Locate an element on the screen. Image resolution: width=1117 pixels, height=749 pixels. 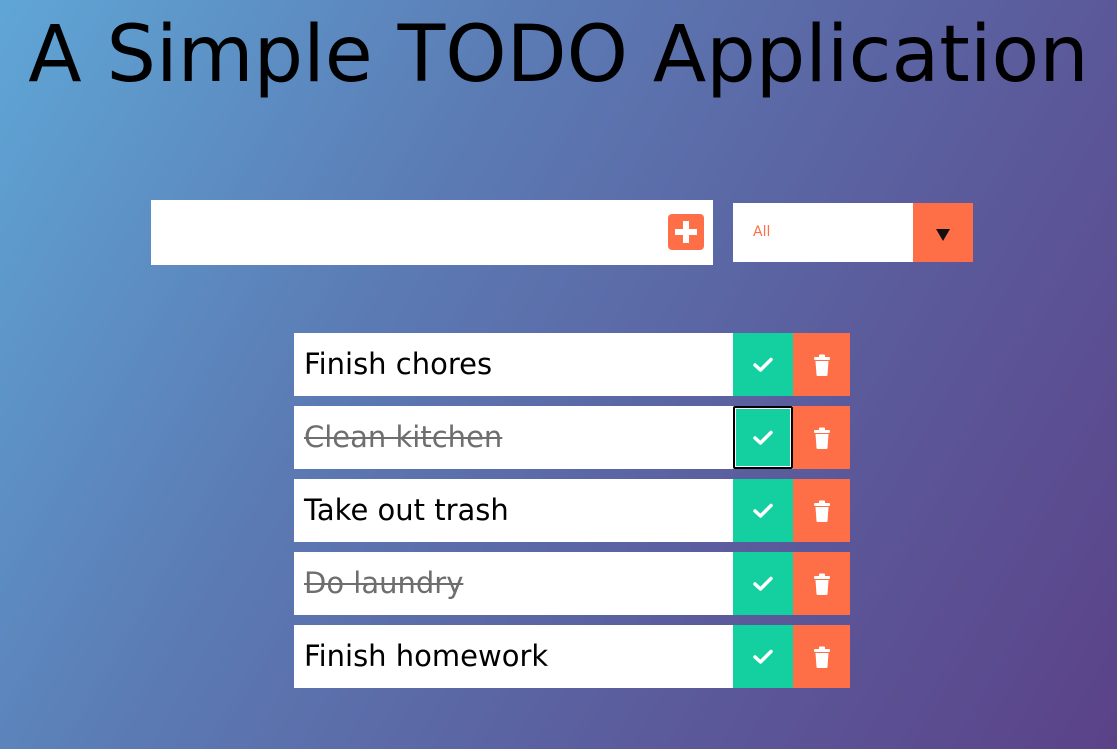
filter-dropdown-button is located at coordinates (943, 232).